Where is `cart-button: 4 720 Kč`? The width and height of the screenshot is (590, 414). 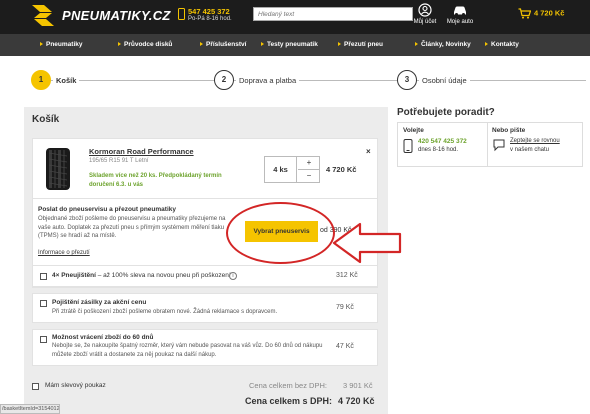
cart-button: 4 720 Kč is located at coordinates (541, 13).